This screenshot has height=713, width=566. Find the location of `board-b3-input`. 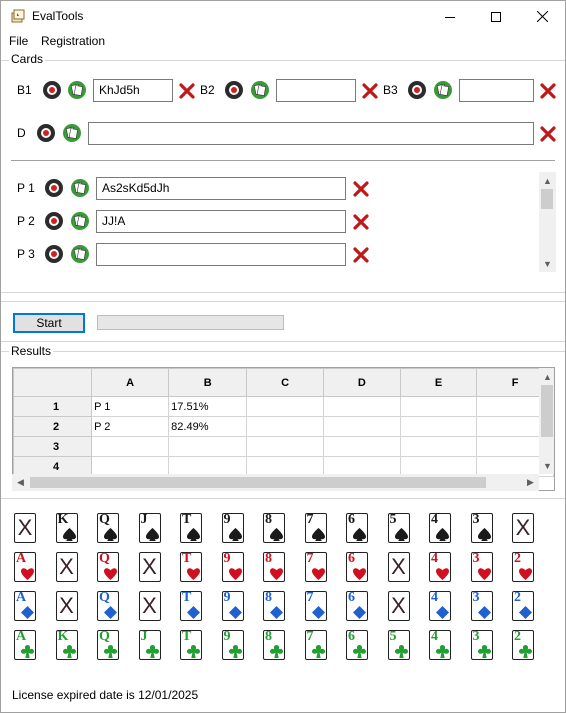

board-b3-input is located at coordinates (496, 90).